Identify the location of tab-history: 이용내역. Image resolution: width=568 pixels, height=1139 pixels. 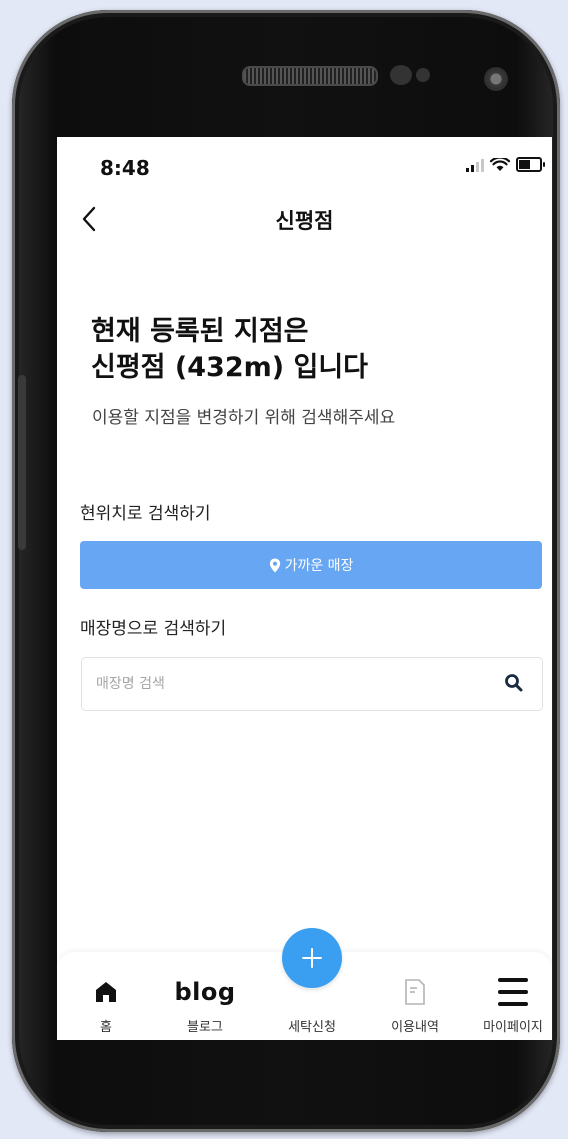
(415, 996).